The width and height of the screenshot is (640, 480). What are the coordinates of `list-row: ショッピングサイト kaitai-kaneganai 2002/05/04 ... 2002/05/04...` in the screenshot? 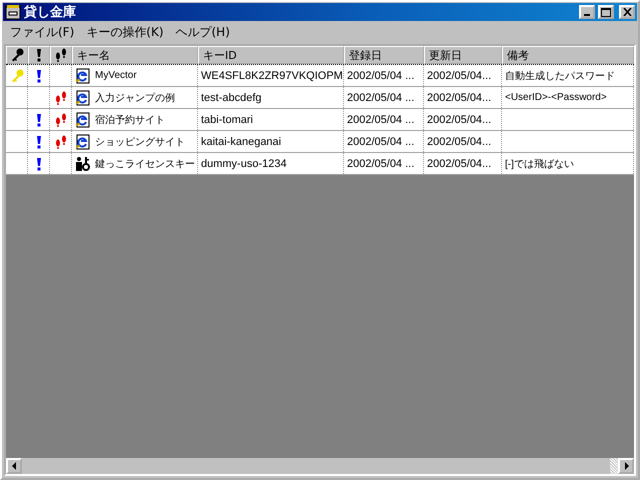 It's located at (320, 142).